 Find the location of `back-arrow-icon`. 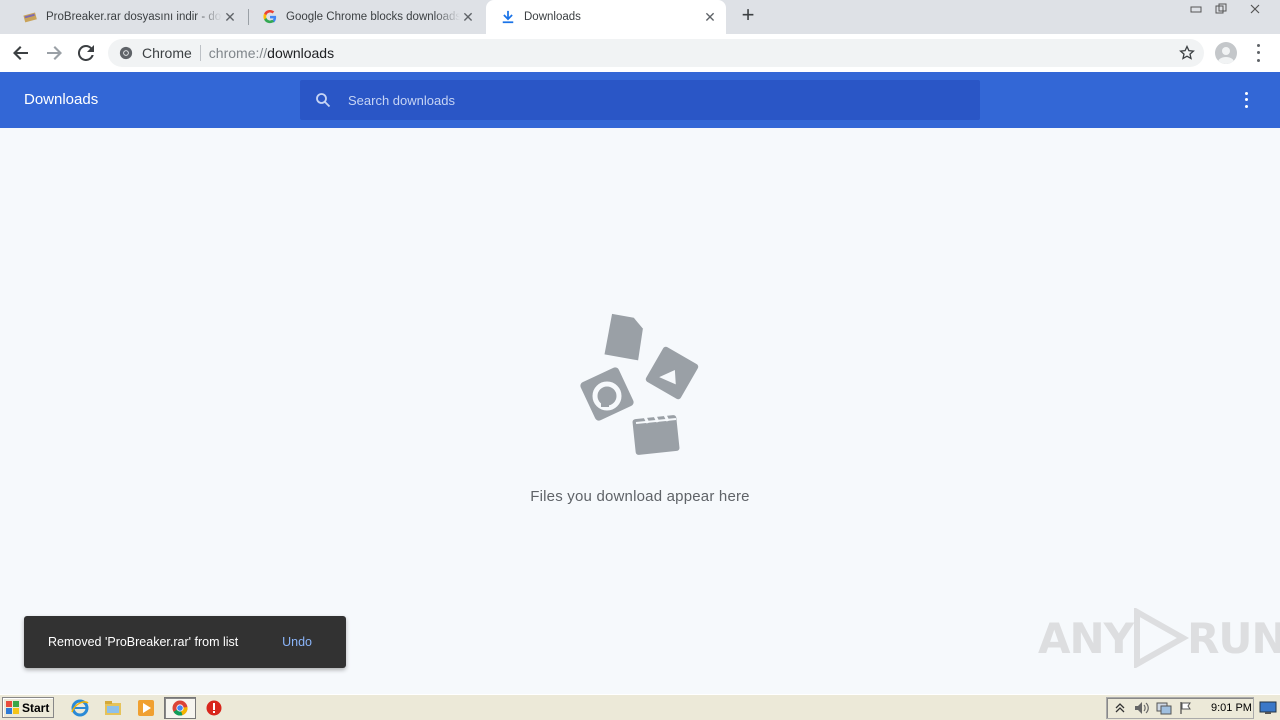

back-arrow-icon is located at coordinates (20, 53).